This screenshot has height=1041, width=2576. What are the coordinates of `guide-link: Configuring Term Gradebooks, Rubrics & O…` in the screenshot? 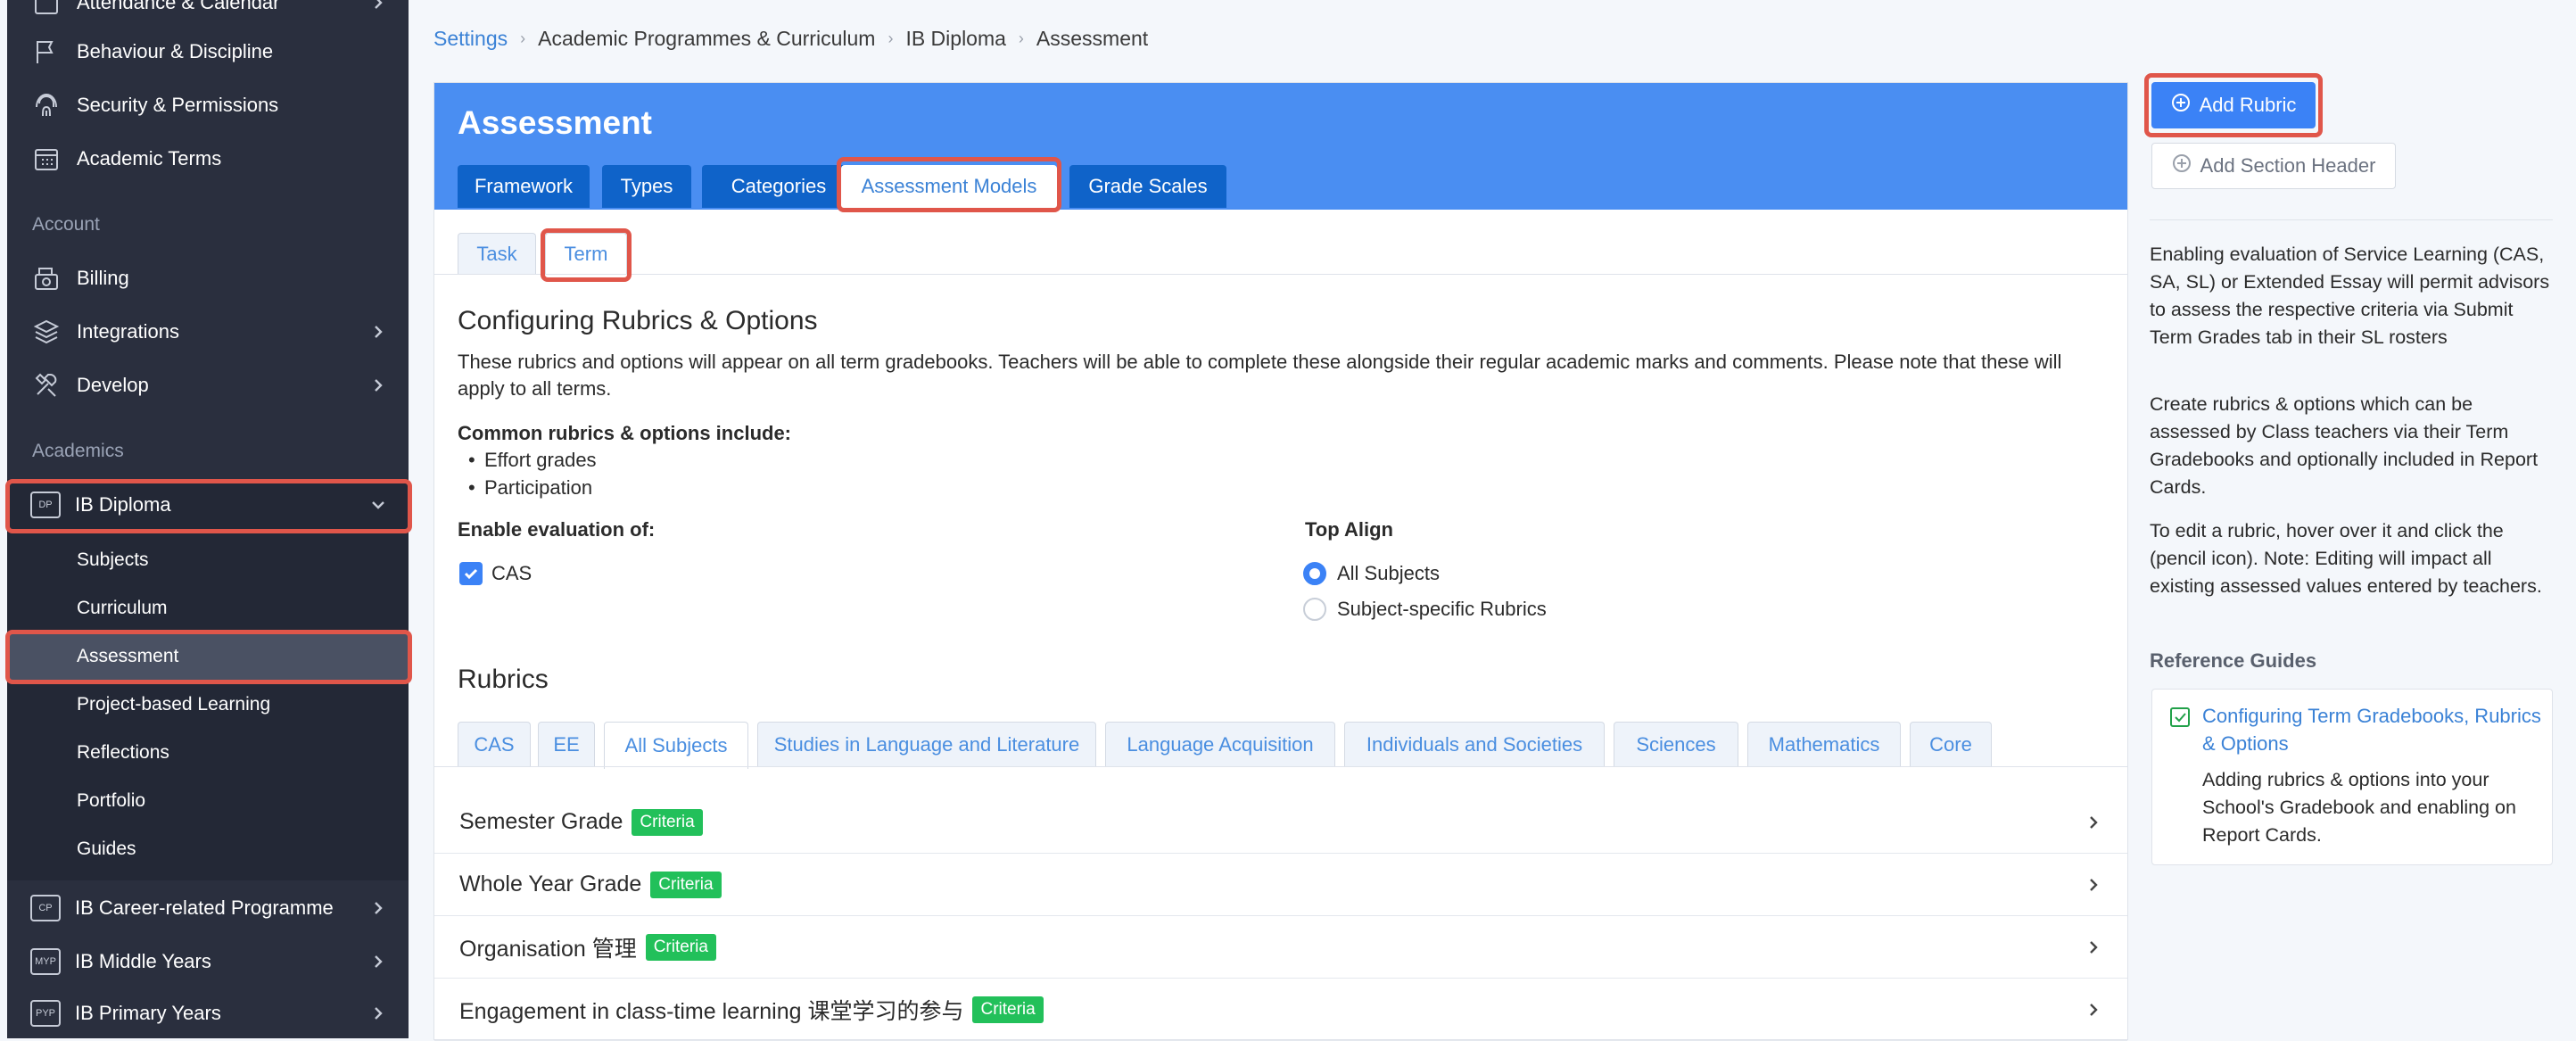 It's located at (2372, 729).